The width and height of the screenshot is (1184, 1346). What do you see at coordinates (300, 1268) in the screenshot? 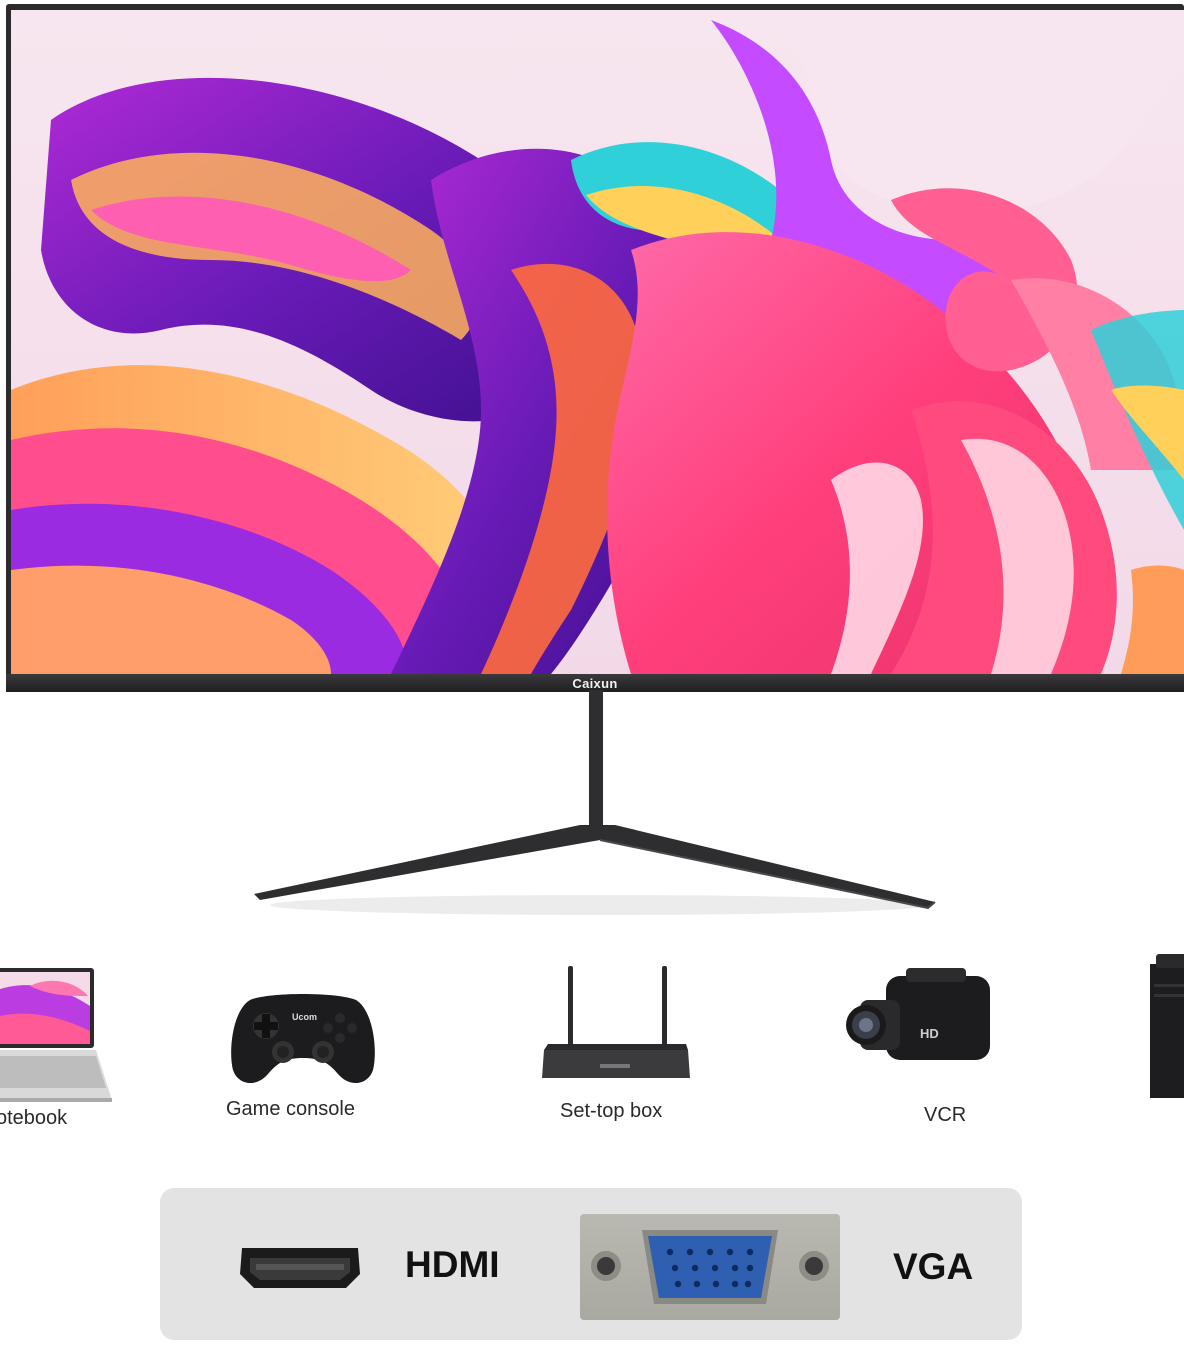
I see `hdmi-port-icon` at bounding box center [300, 1268].